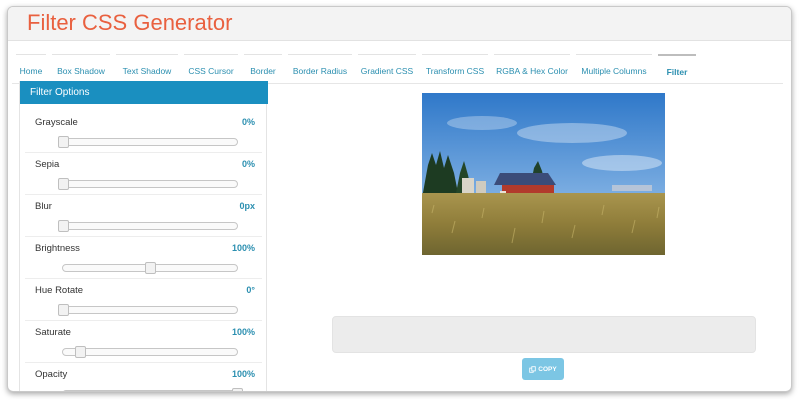 The height and width of the screenshot is (400, 800). Describe the element at coordinates (532, 68) in the screenshot. I see `tab-rgba-hex-color: RGBA & Hex Color` at that location.